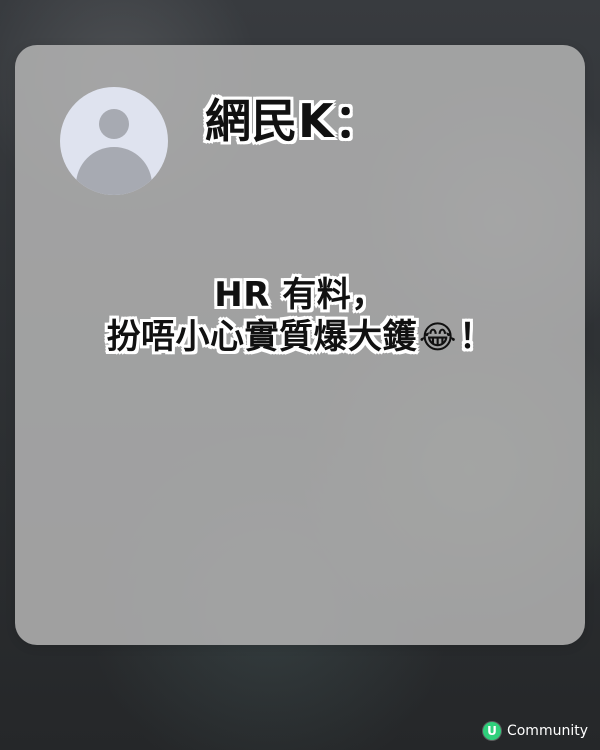 This screenshot has width=600, height=750. What do you see at coordinates (293, 121) in the screenshot?
I see `author-name: 網民K：` at bounding box center [293, 121].